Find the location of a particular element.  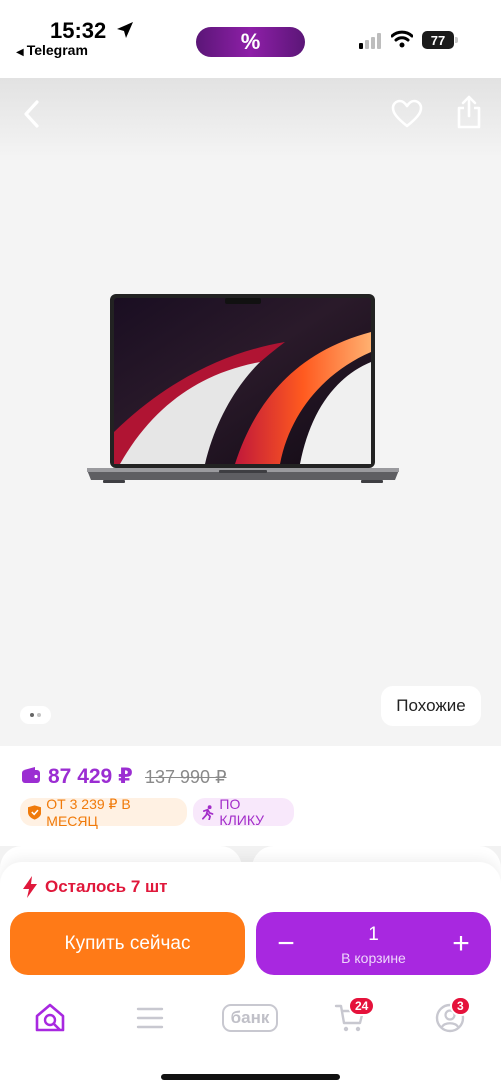

cellular-signal-icon is located at coordinates (370, 41).